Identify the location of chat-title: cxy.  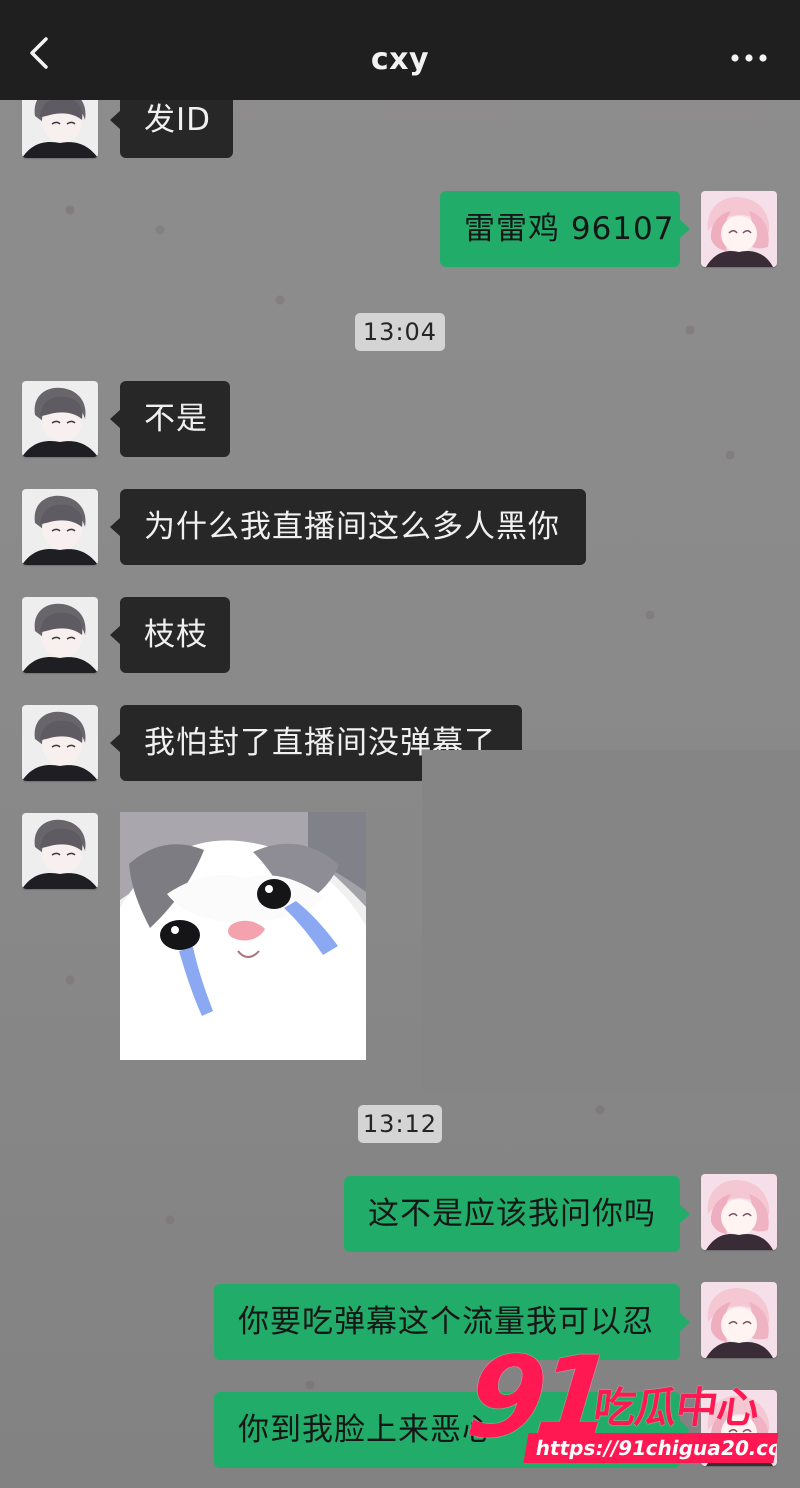
(400, 59).